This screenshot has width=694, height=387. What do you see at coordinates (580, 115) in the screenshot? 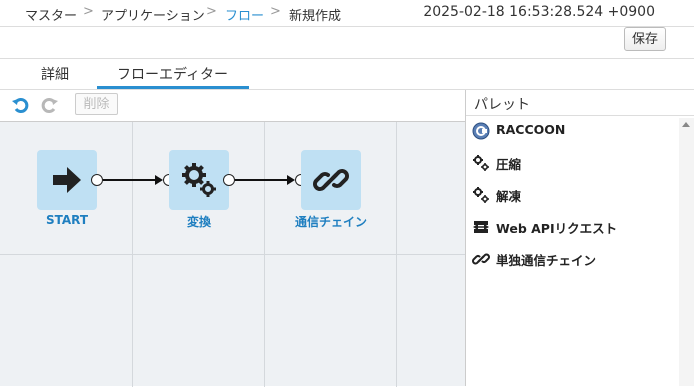
I see `divider` at bounding box center [580, 115].